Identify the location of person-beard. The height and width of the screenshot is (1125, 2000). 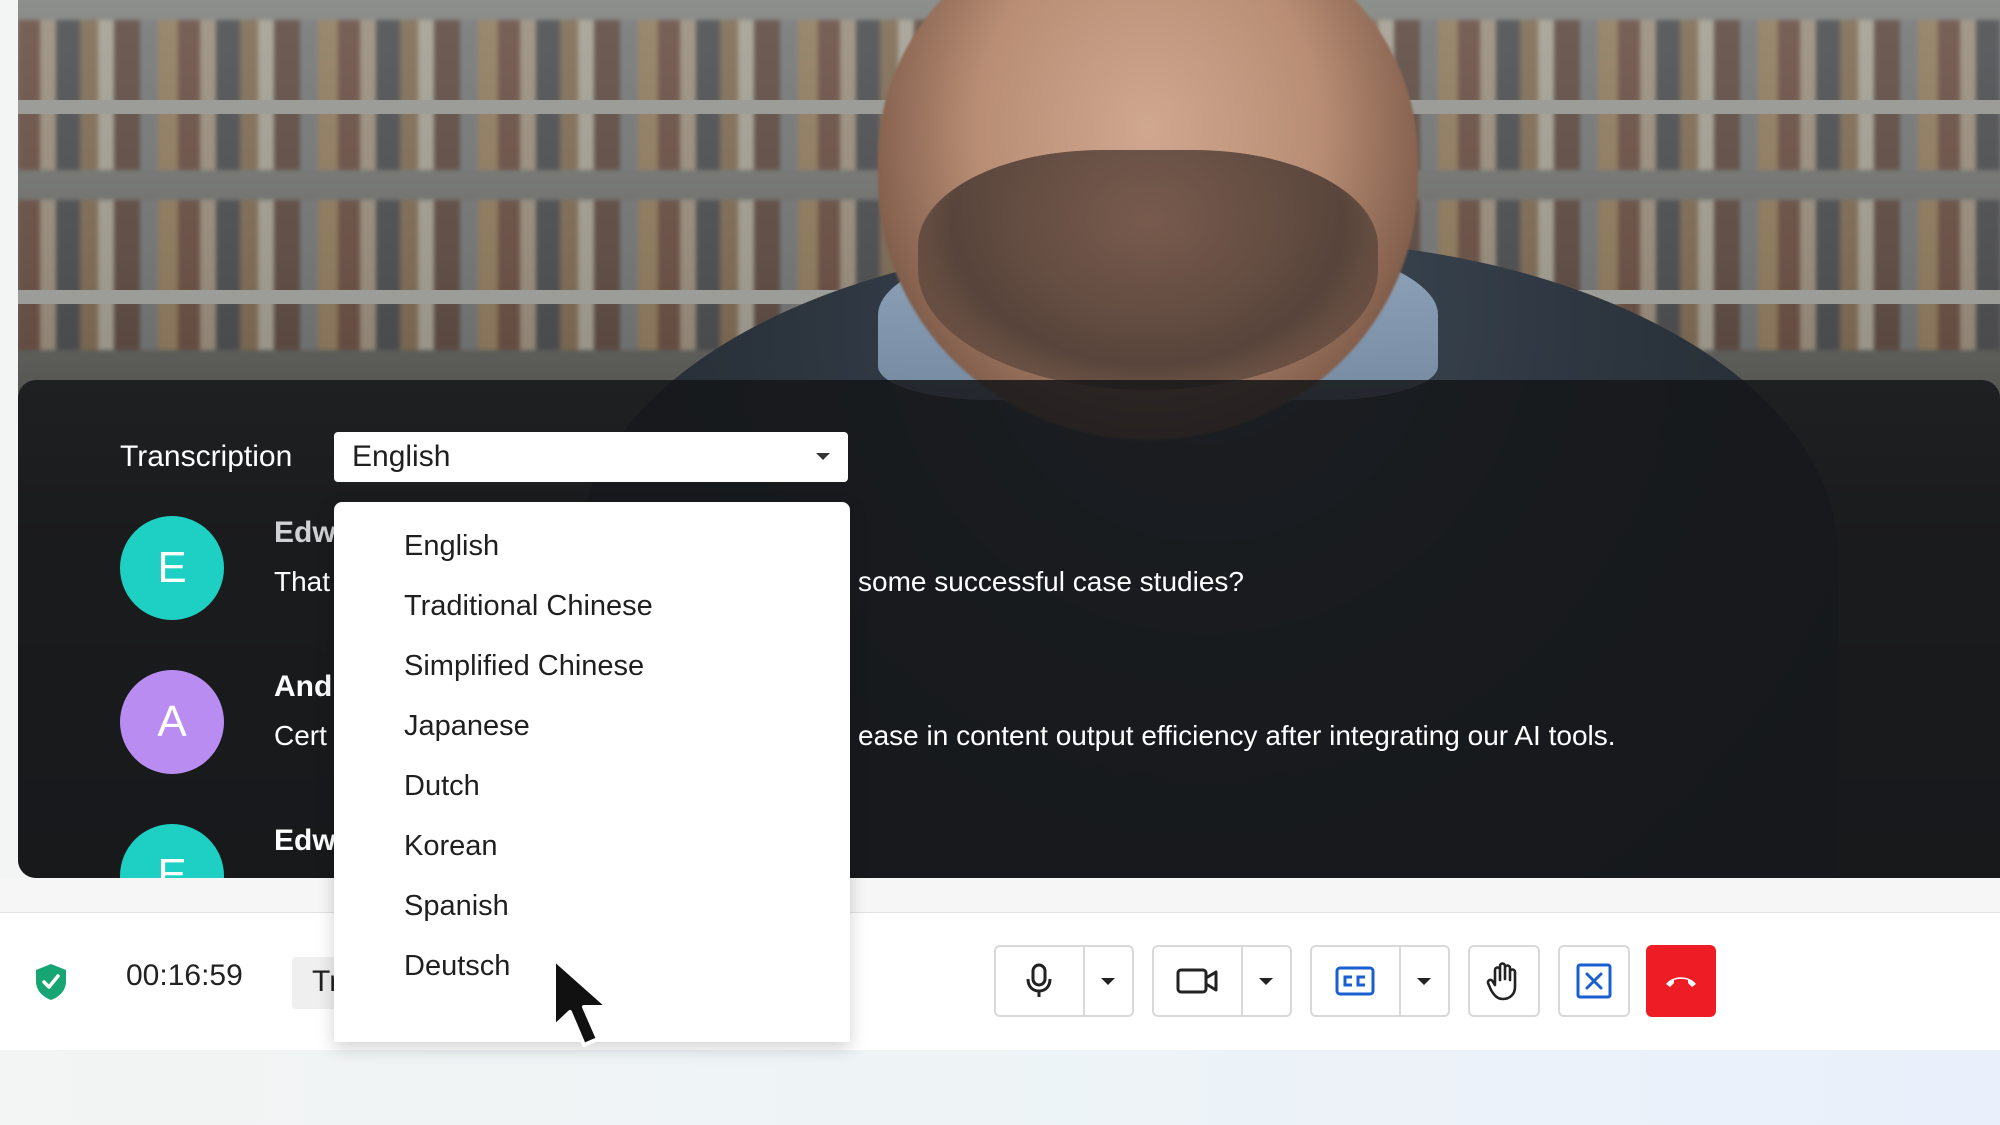
(1148, 270).